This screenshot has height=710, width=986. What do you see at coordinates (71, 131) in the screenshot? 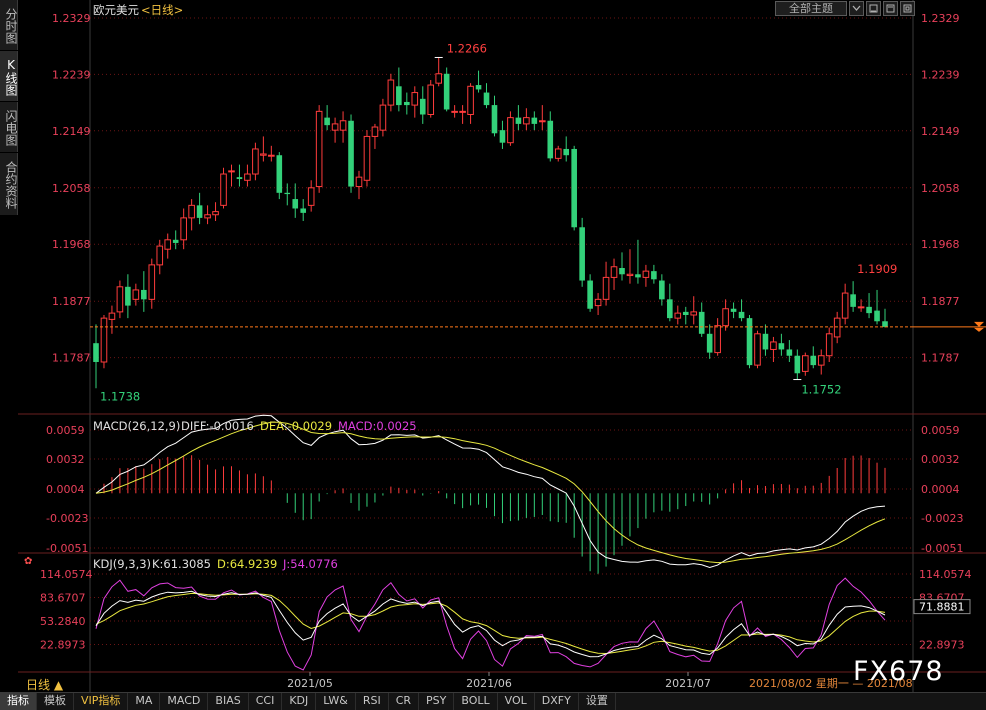
I see `price-tick-left: 1.2149` at bounding box center [71, 131].